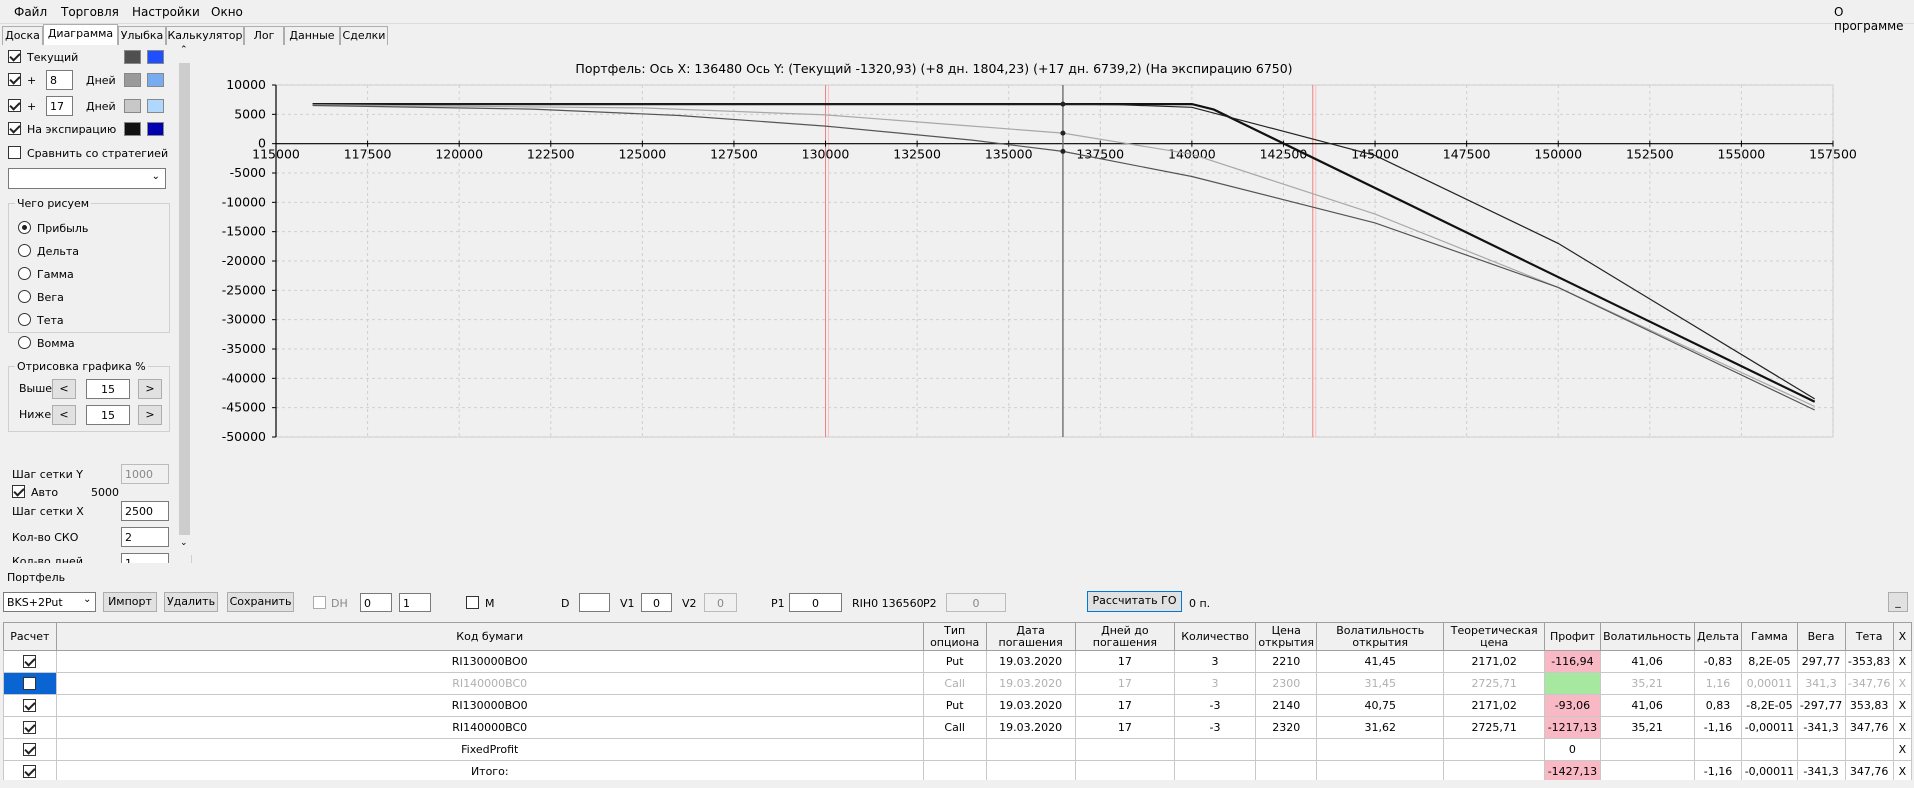 Image resolution: width=1914 pixels, height=788 pixels. I want to click on col-header: Волатильность, so click(1647, 636).